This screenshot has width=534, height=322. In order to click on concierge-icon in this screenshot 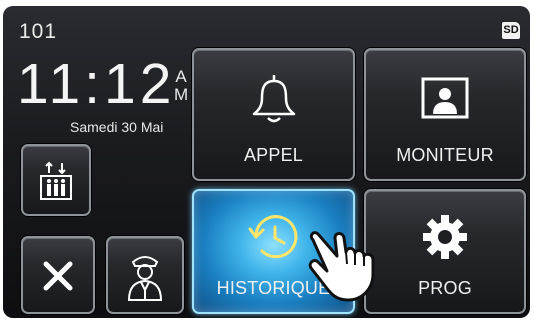, I will do `click(145, 278)`.